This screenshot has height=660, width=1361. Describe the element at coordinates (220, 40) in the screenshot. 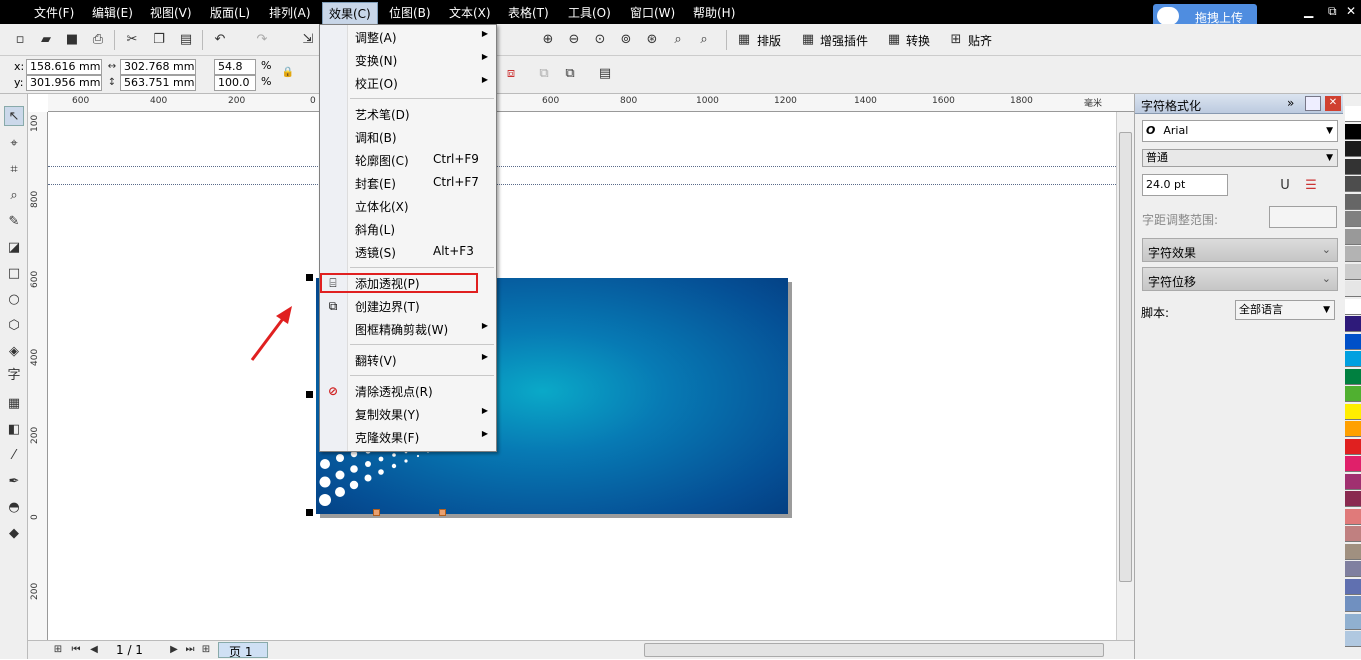

I see `undo-icon: ↶` at that location.